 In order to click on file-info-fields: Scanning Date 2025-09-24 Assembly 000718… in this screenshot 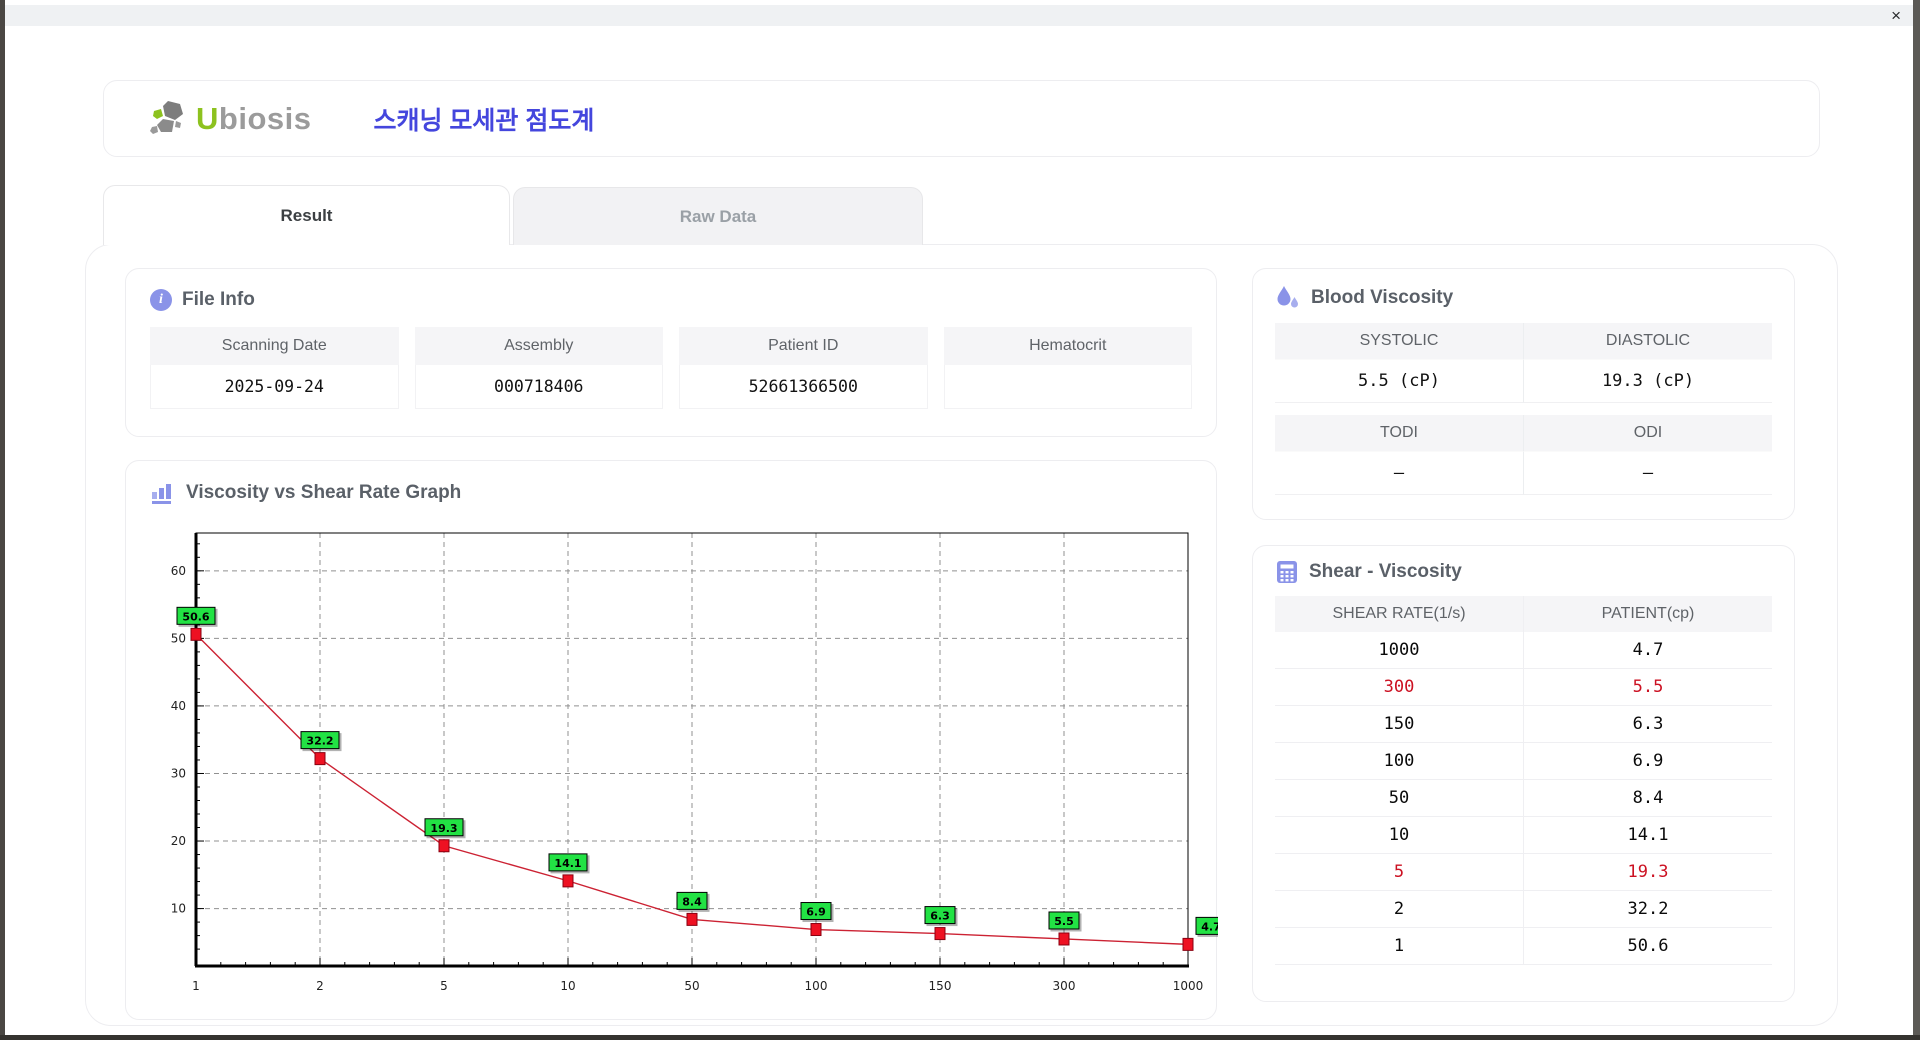, I will do `click(671, 368)`.